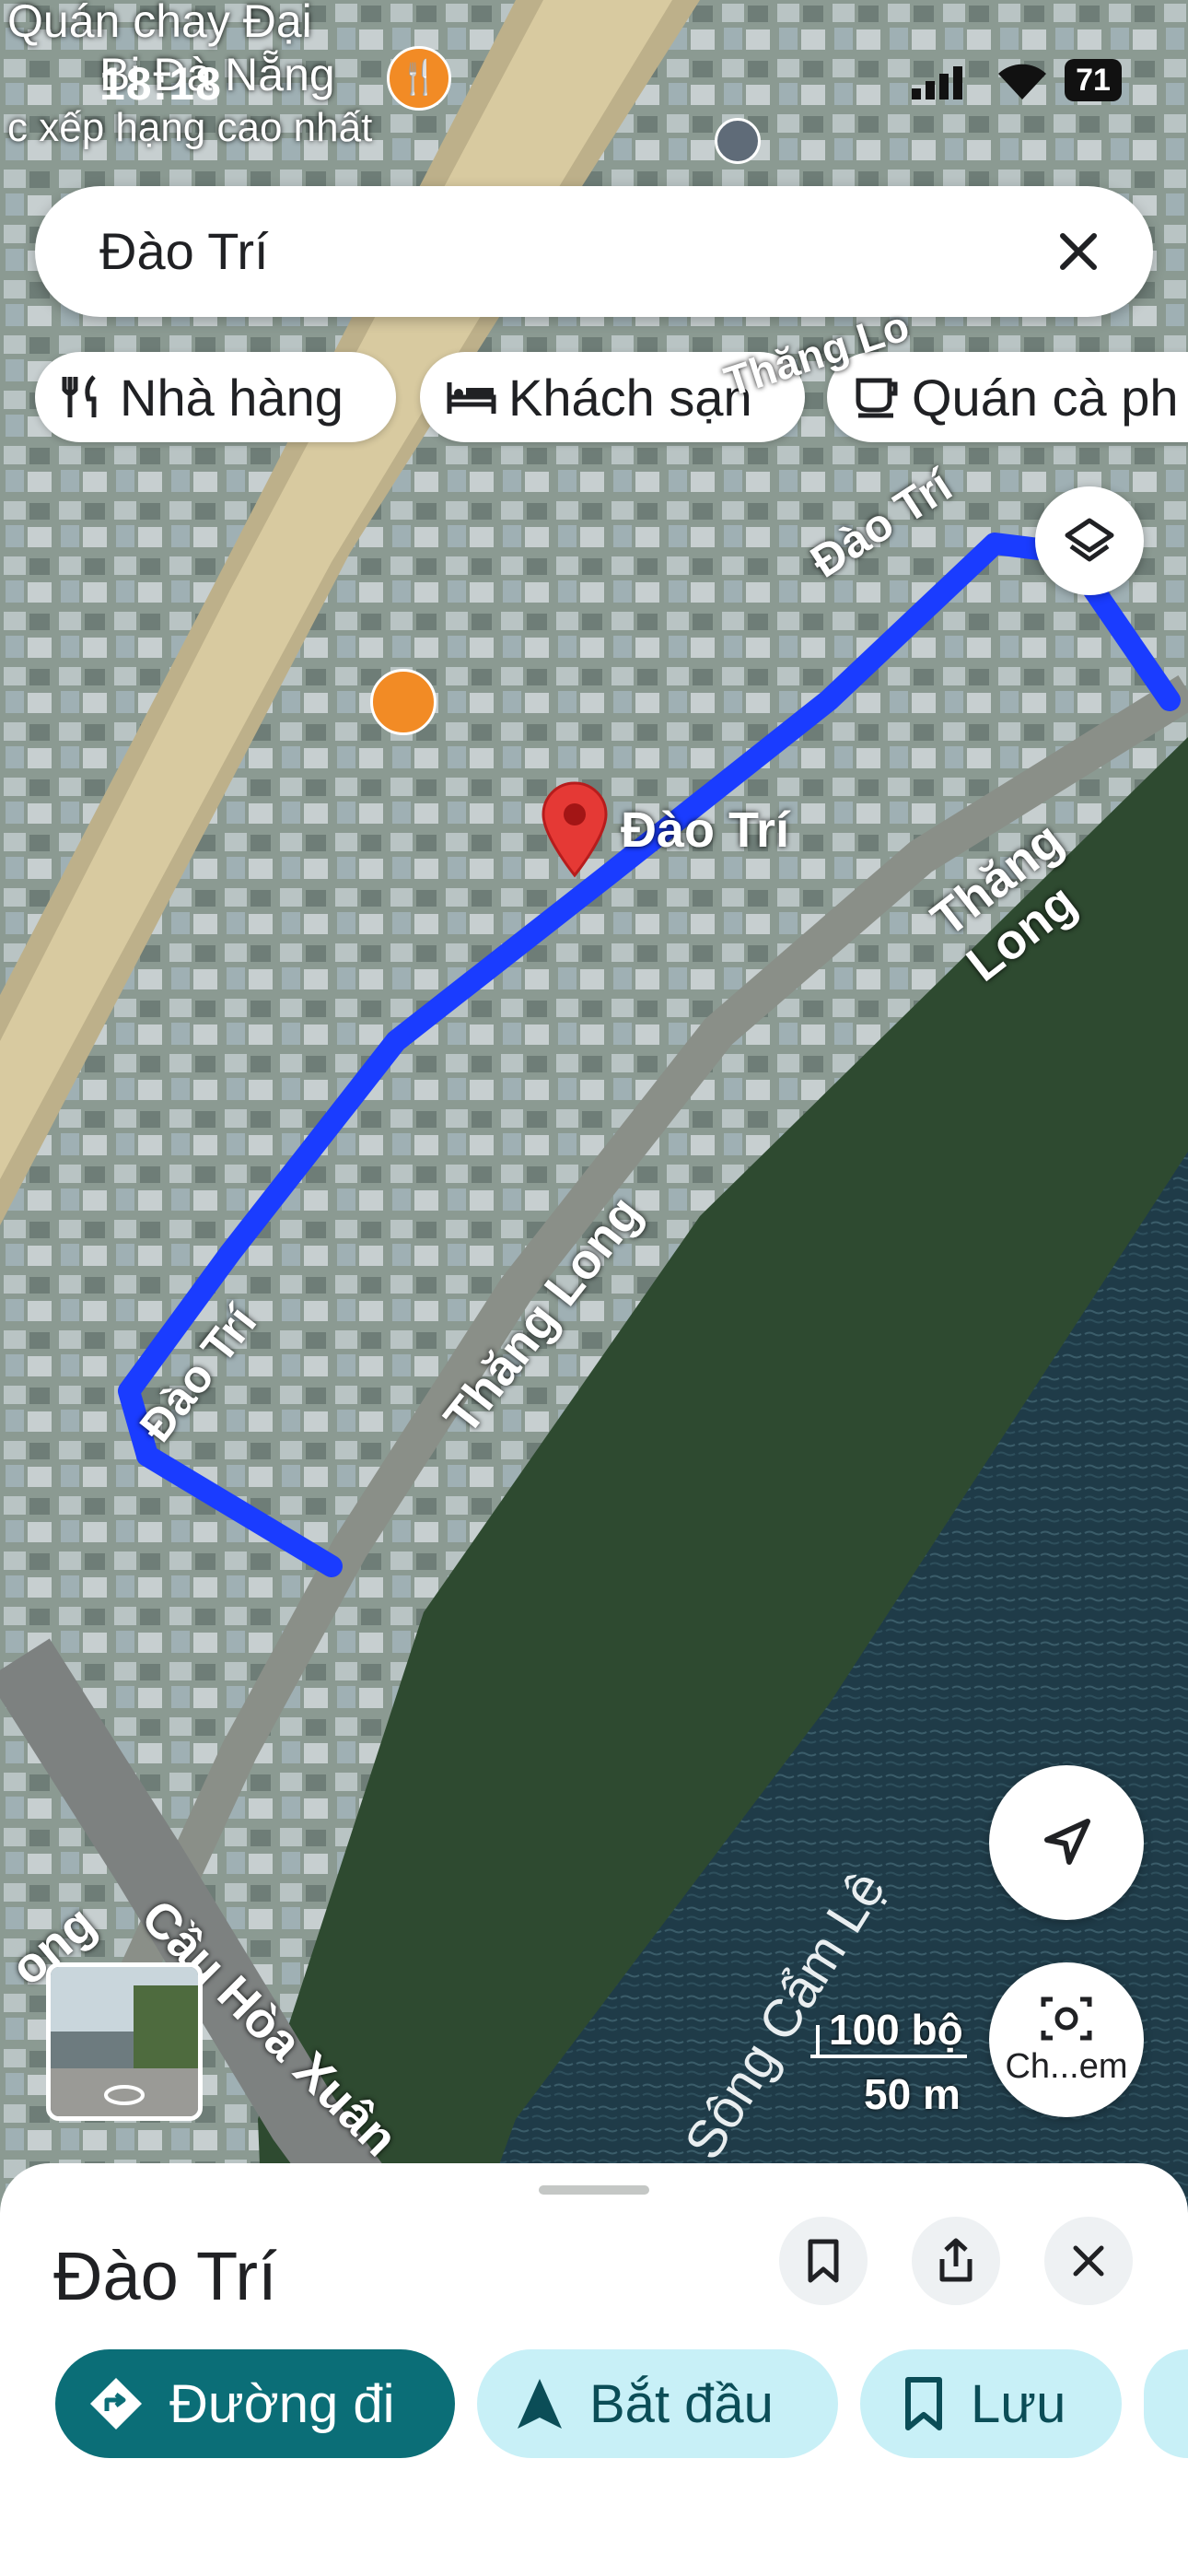  I want to click on directions-button: Đường đi, so click(255, 2403).